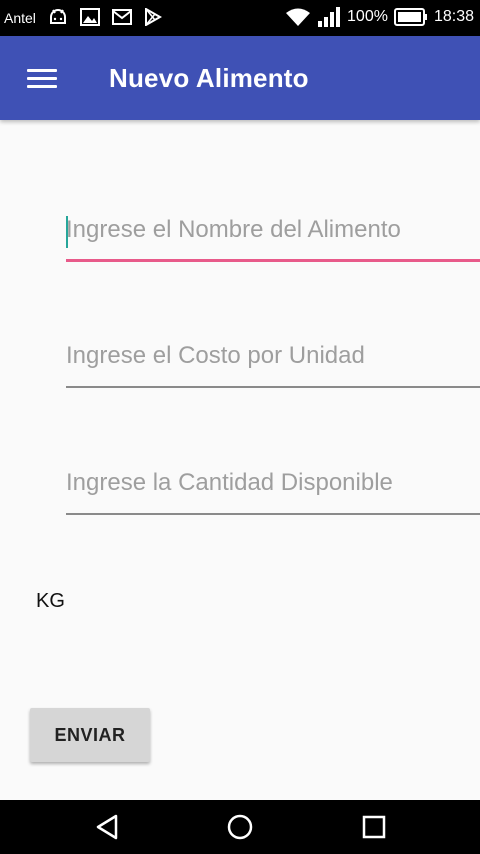  I want to click on back-icon, so click(108, 827).